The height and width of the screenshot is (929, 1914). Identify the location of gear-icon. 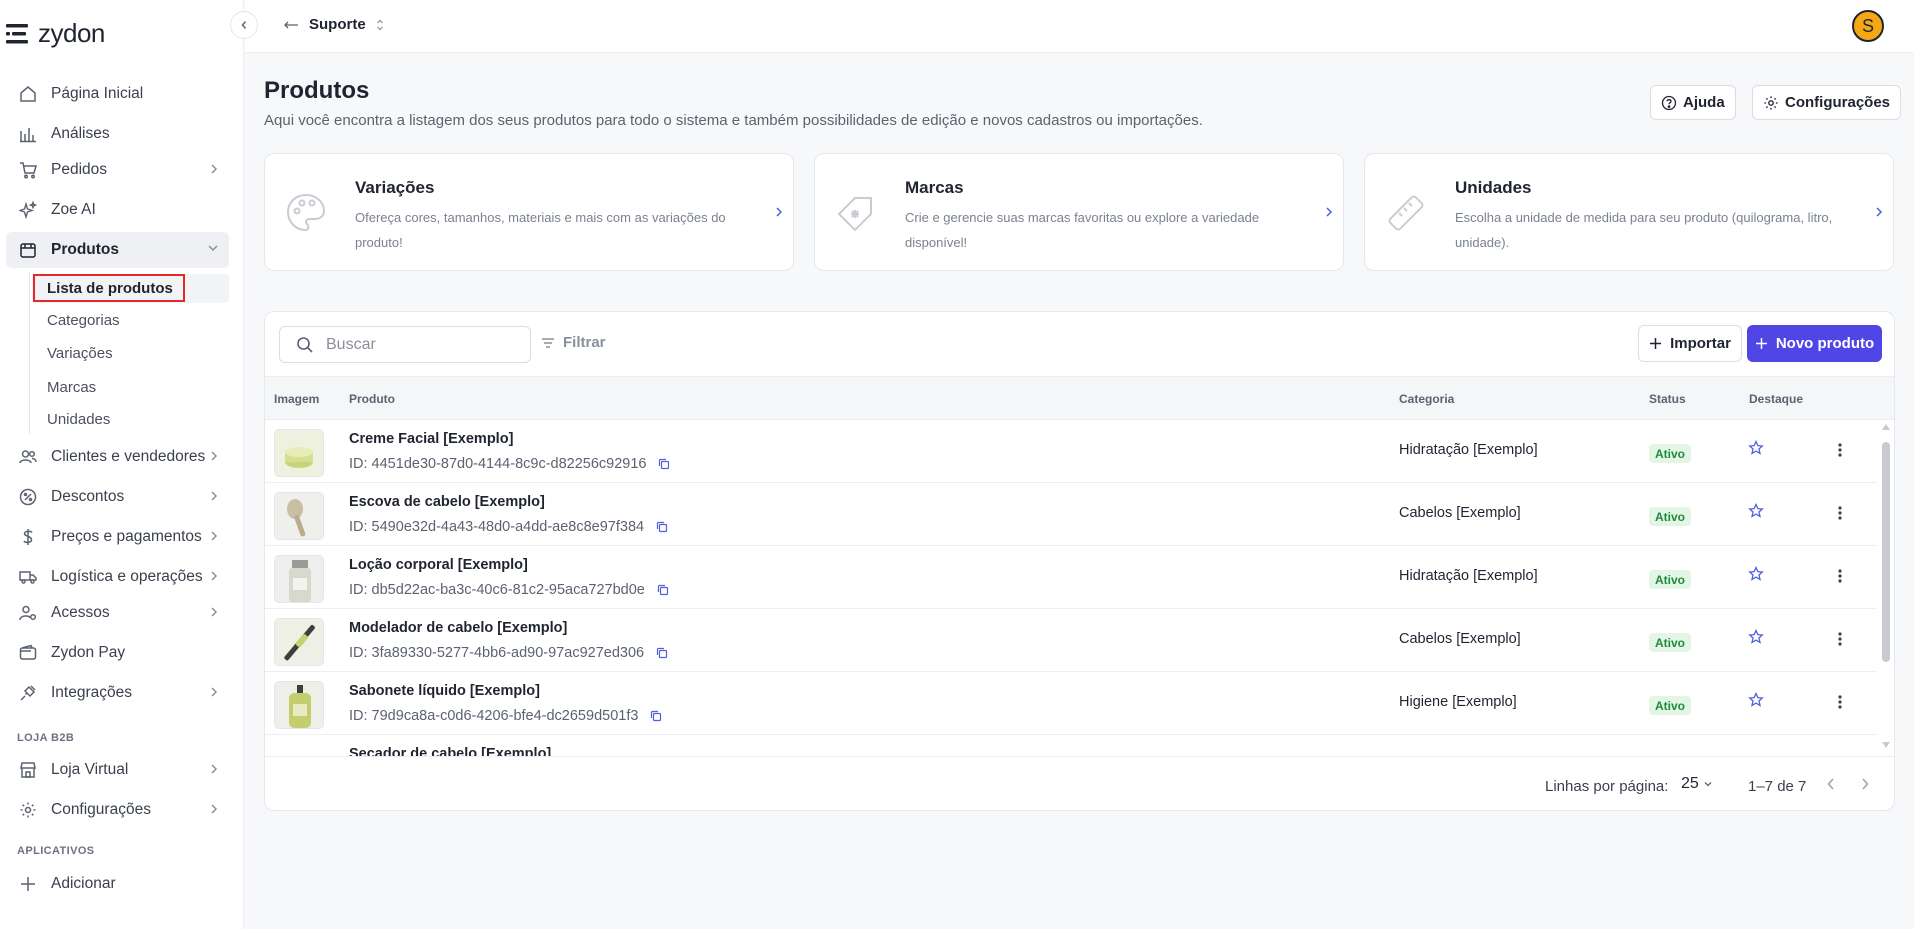
(28, 810).